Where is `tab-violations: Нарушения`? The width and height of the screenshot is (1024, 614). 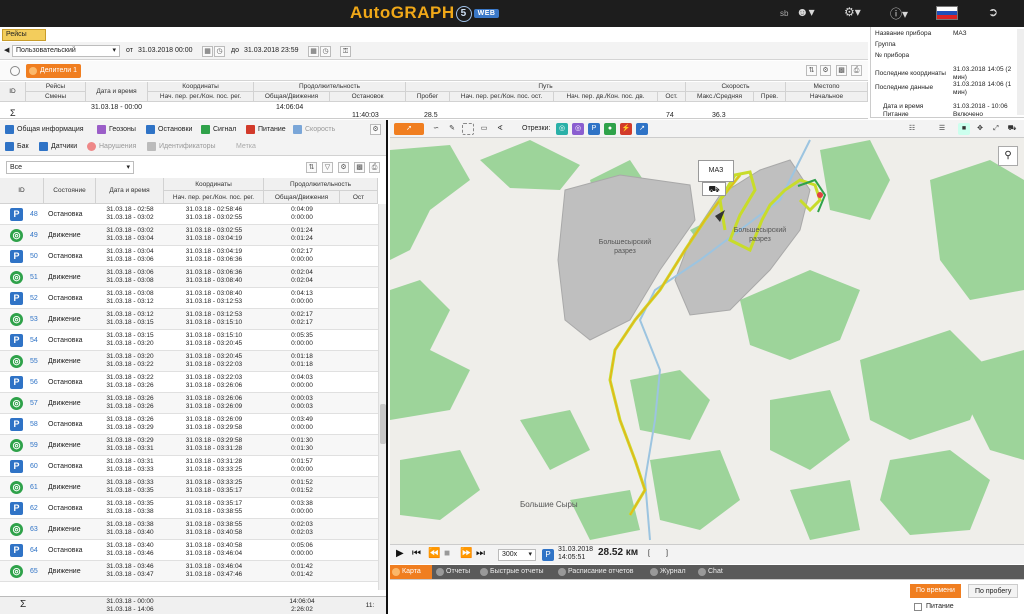
tab-violations: Нарушения is located at coordinates (111, 146).